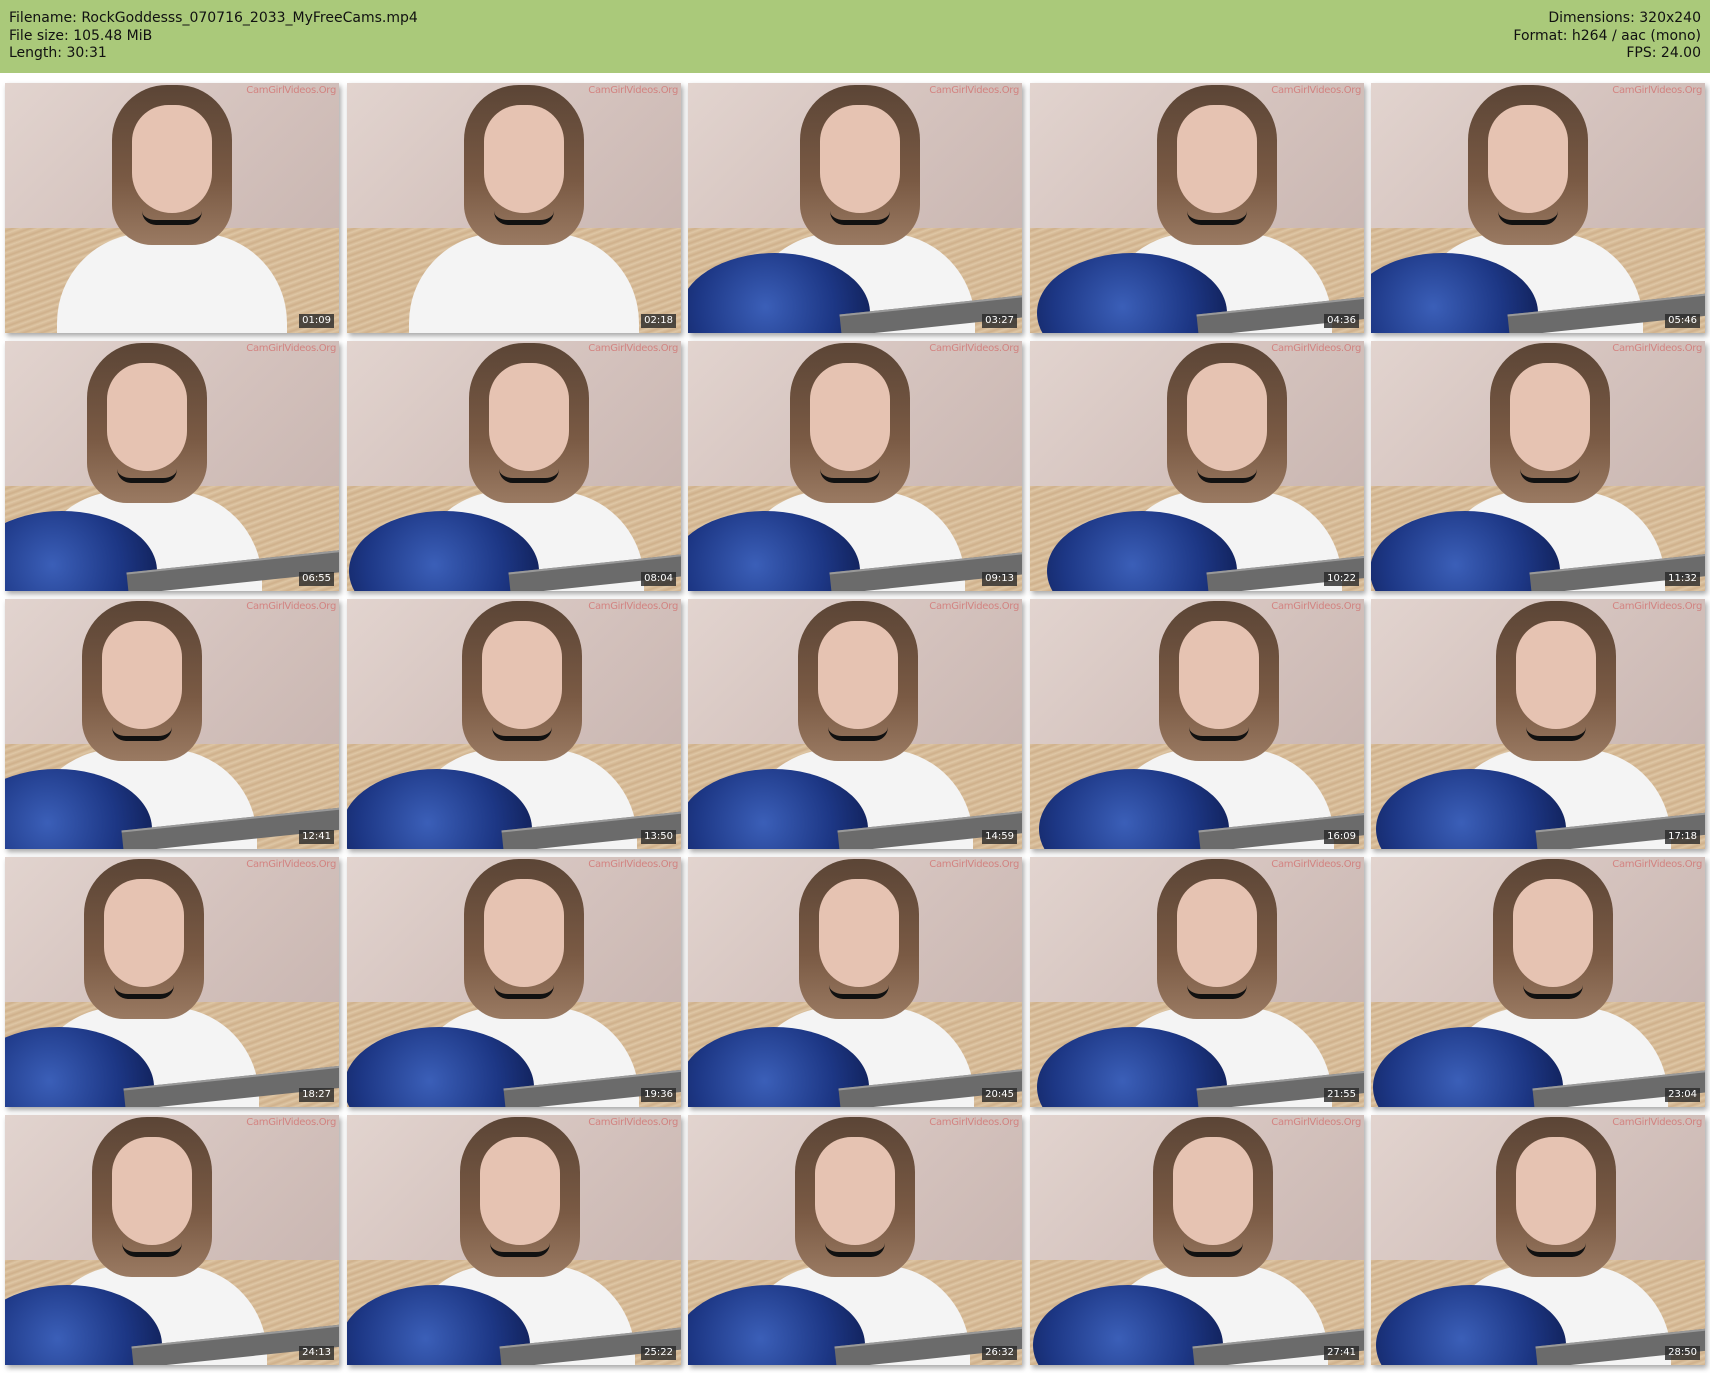 The height and width of the screenshot is (1373, 1710). I want to click on thumbnail: CamGirlVideos.Org 27:41, so click(1197, 1240).